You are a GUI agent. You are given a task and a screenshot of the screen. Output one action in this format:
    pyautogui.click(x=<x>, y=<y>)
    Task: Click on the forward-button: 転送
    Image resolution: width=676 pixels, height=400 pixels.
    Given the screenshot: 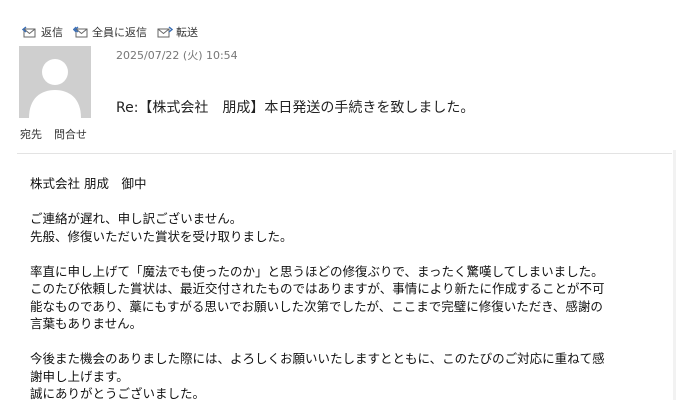 What is the action you would take?
    pyautogui.click(x=177, y=32)
    